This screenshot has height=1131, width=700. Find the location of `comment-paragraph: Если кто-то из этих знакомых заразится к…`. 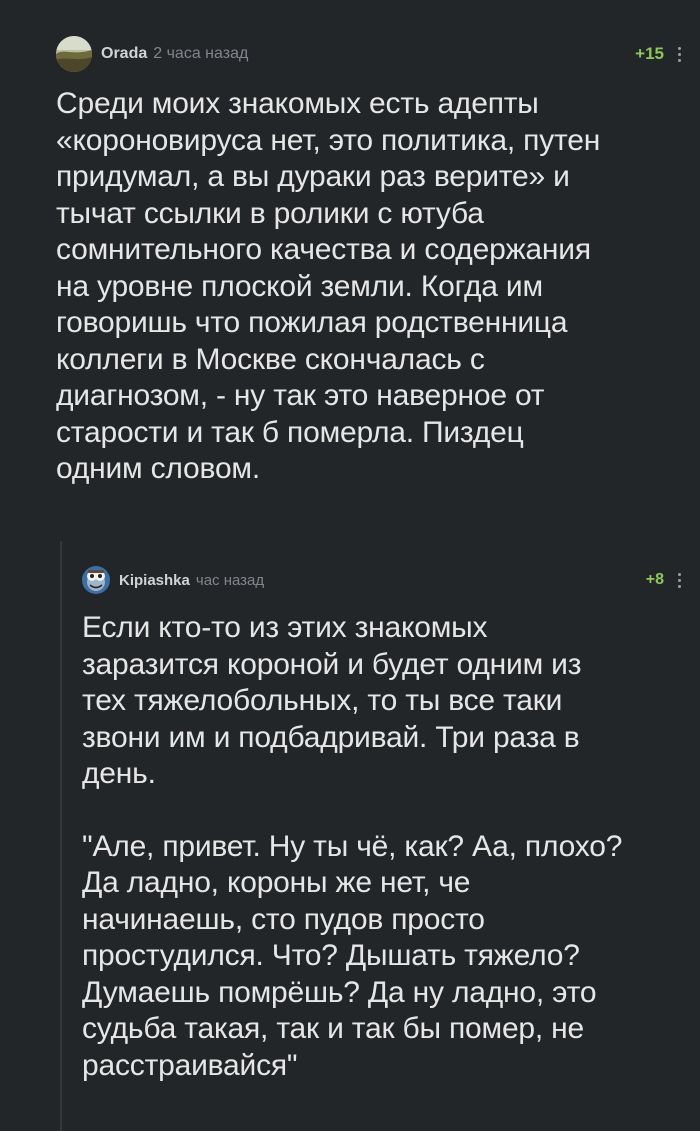

comment-paragraph: Если кто-то из этих знакомых заразится к… is located at coordinates (332, 700).